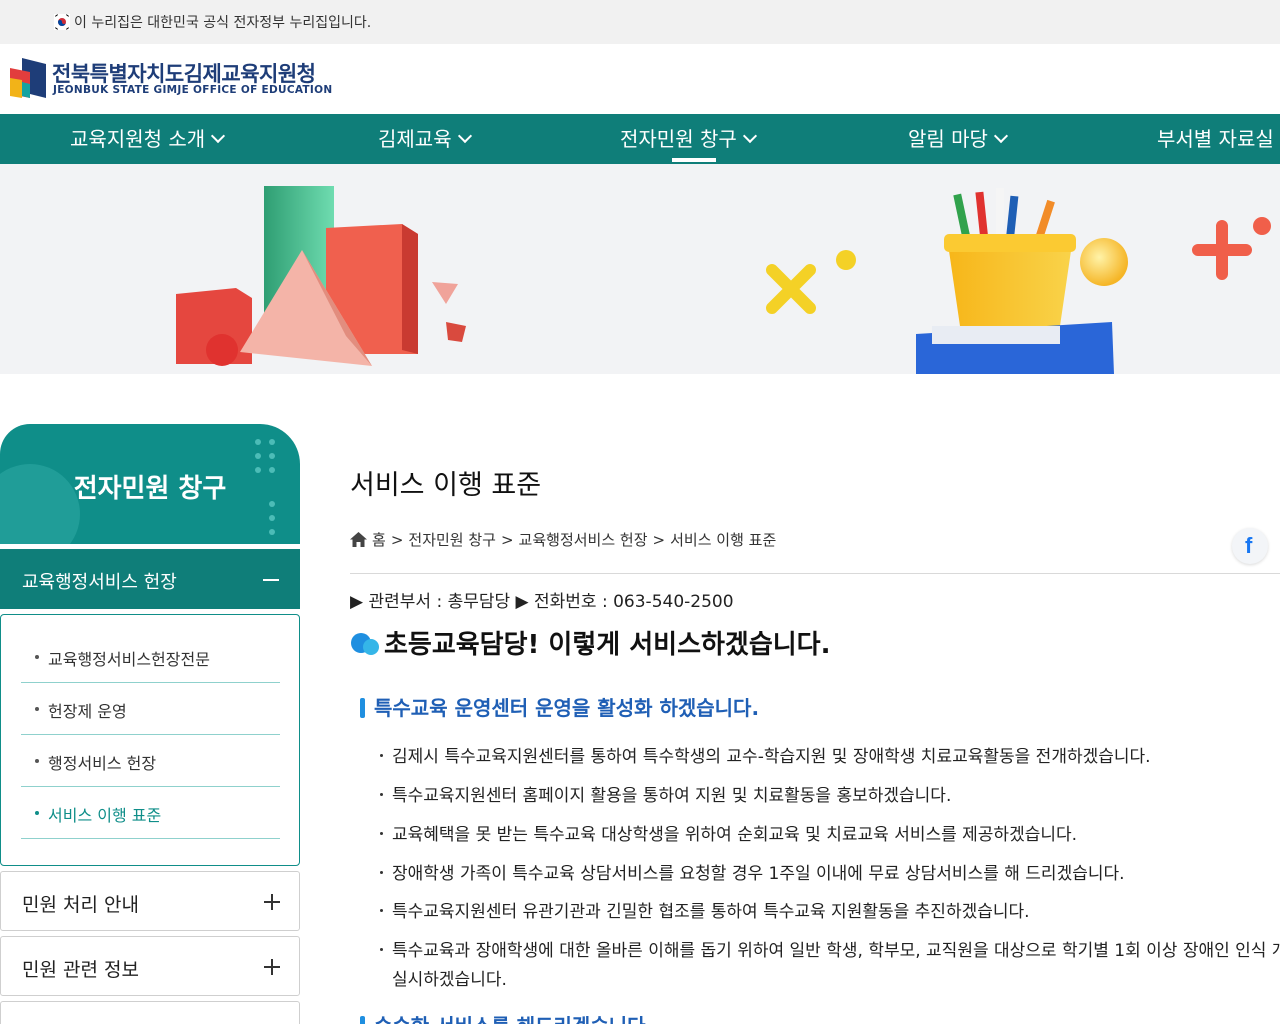 This screenshot has width=1280, height=1024. I want to click on logo-name-en: JEONBUK STATE GIMJE OFFICE OF EDUCATION, so click(193, 90).